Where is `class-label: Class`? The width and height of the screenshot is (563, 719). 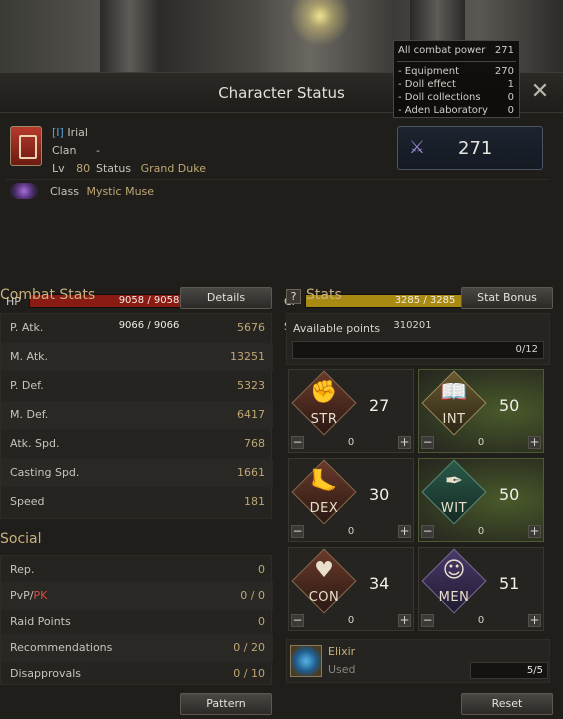 class-label: Class is located at coordinates (64, 191).